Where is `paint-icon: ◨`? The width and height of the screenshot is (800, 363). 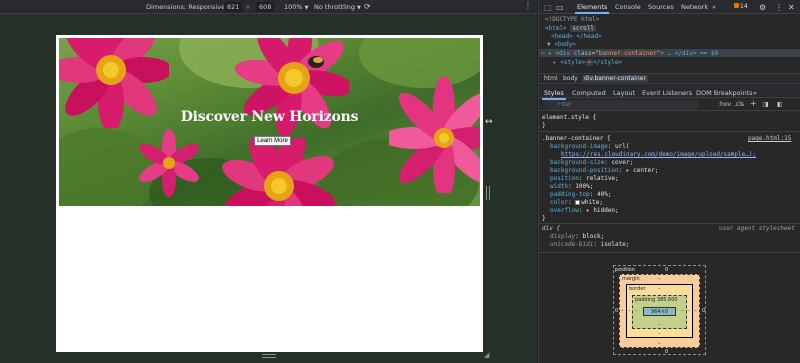 paint-icon: ◨ is located at coordinates (766, 104).